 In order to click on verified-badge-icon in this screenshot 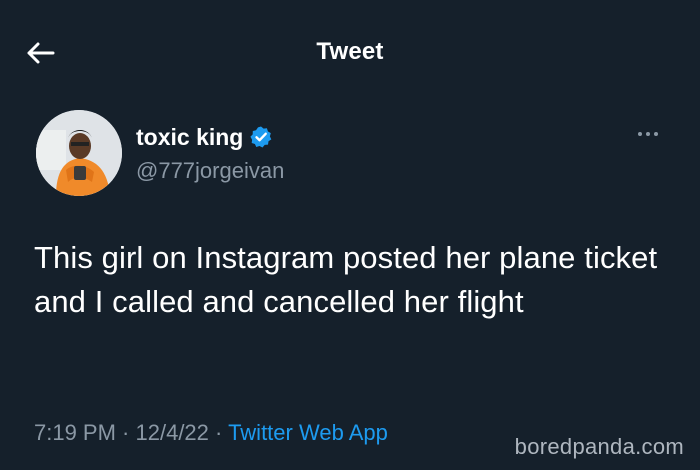, I will do `click(261, 137)`.